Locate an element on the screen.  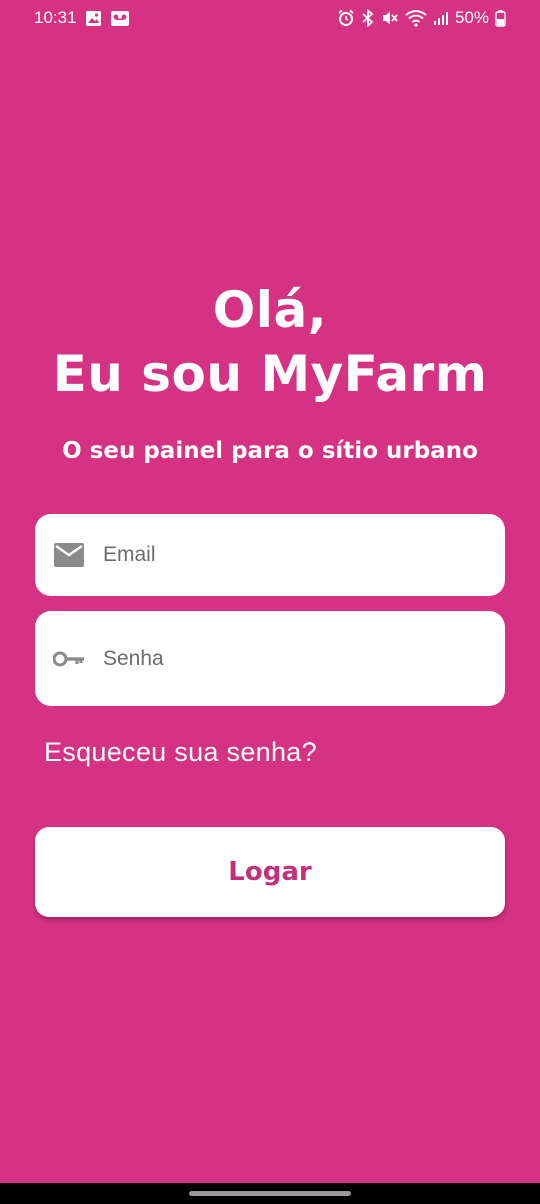
wifi-icon is located at coordinates (416, 18).